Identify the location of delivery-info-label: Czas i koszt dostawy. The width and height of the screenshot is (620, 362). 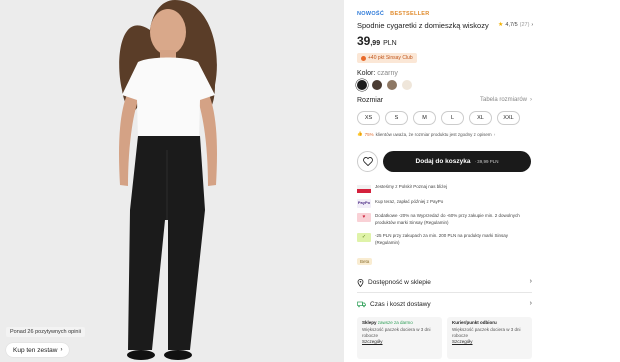
(400, 304).